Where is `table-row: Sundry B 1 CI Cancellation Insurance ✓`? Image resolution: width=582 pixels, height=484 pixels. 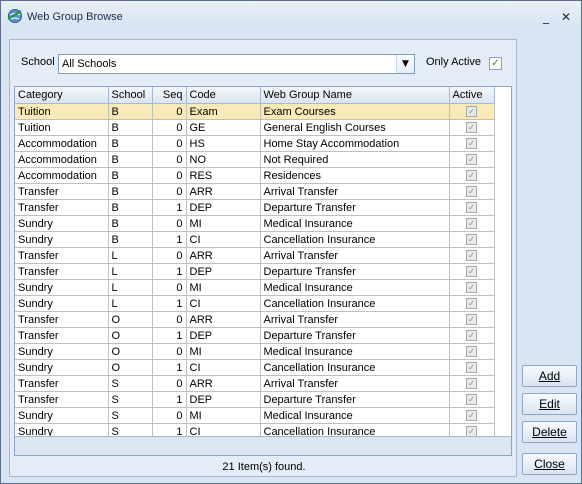 table-row: Sundry B 1 CI Cancellation Insurance ✓ is located at coordinates (255, 239).